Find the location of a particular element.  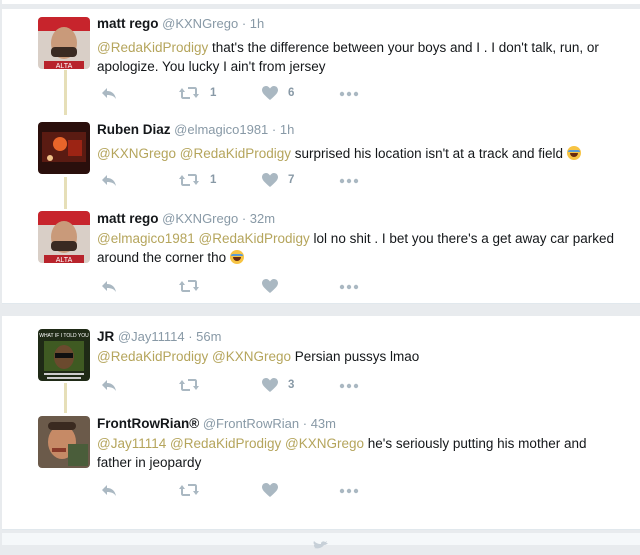

tweet-actions: 1 6 is located at coordinates (240, 93).